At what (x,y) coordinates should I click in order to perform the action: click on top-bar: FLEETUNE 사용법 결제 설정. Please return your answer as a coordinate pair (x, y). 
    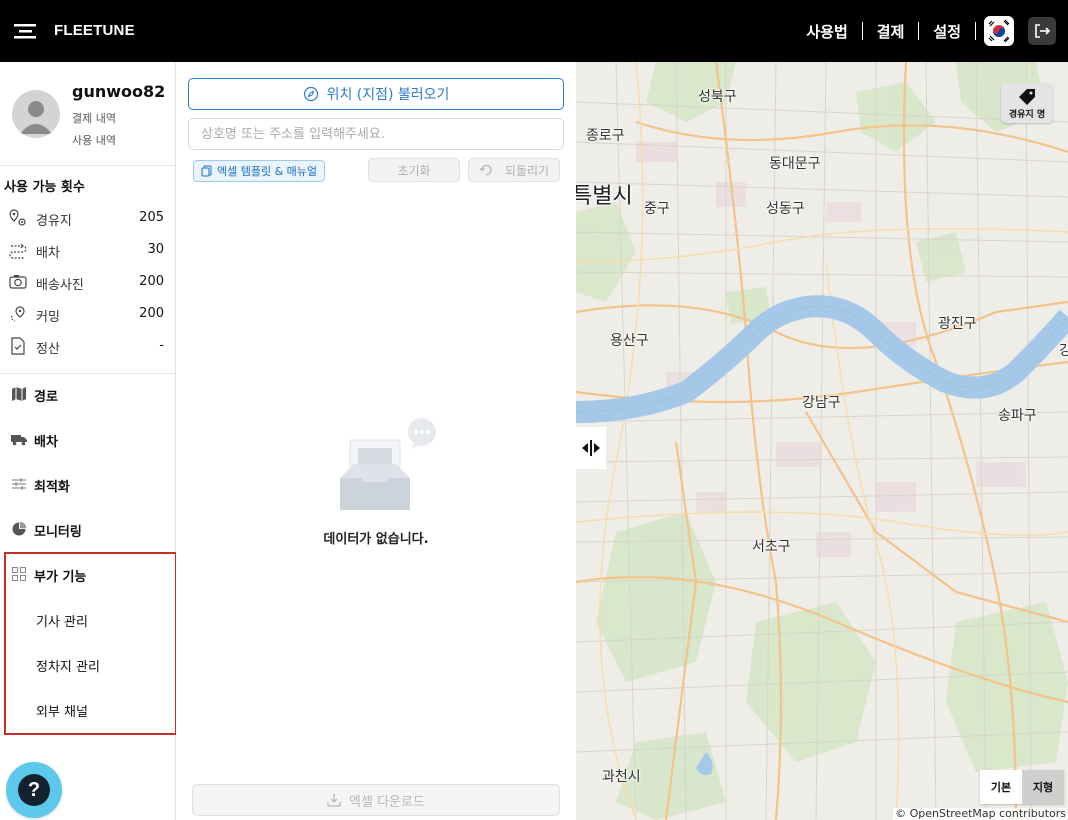
    Looking at the image, I should click on (534, 31).